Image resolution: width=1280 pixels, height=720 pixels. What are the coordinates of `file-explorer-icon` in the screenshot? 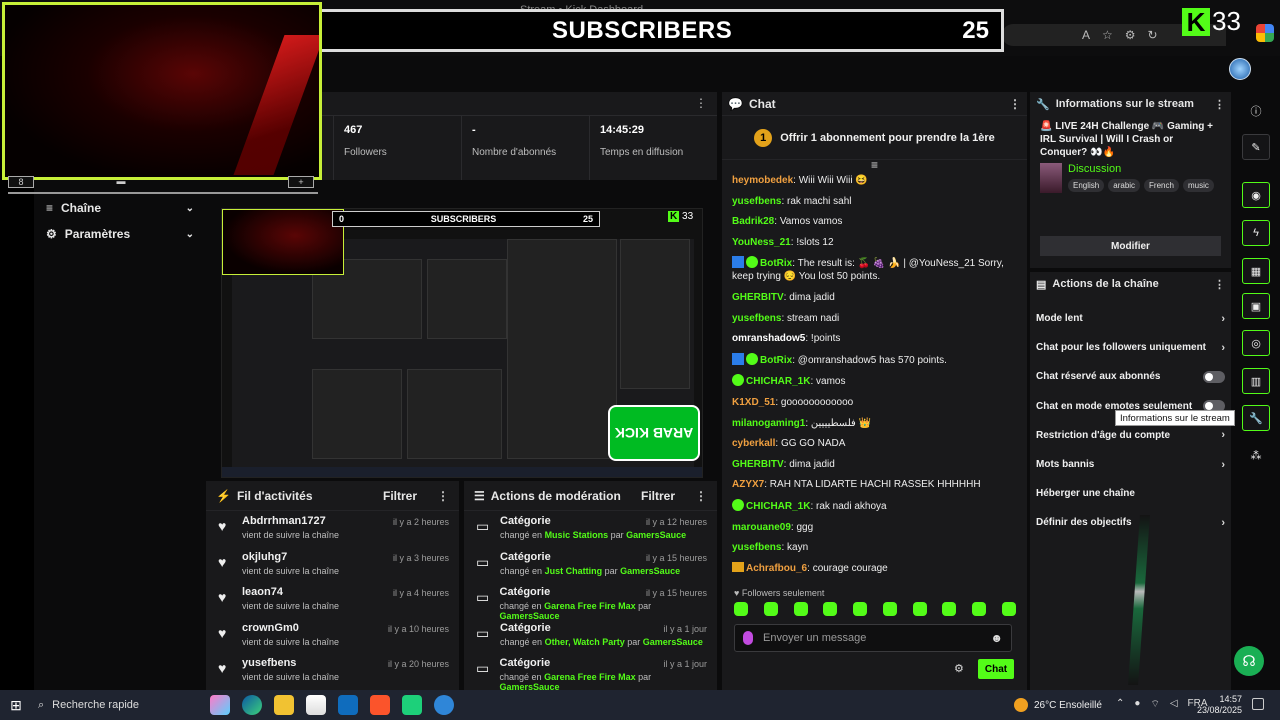 It's located at (284, 705).